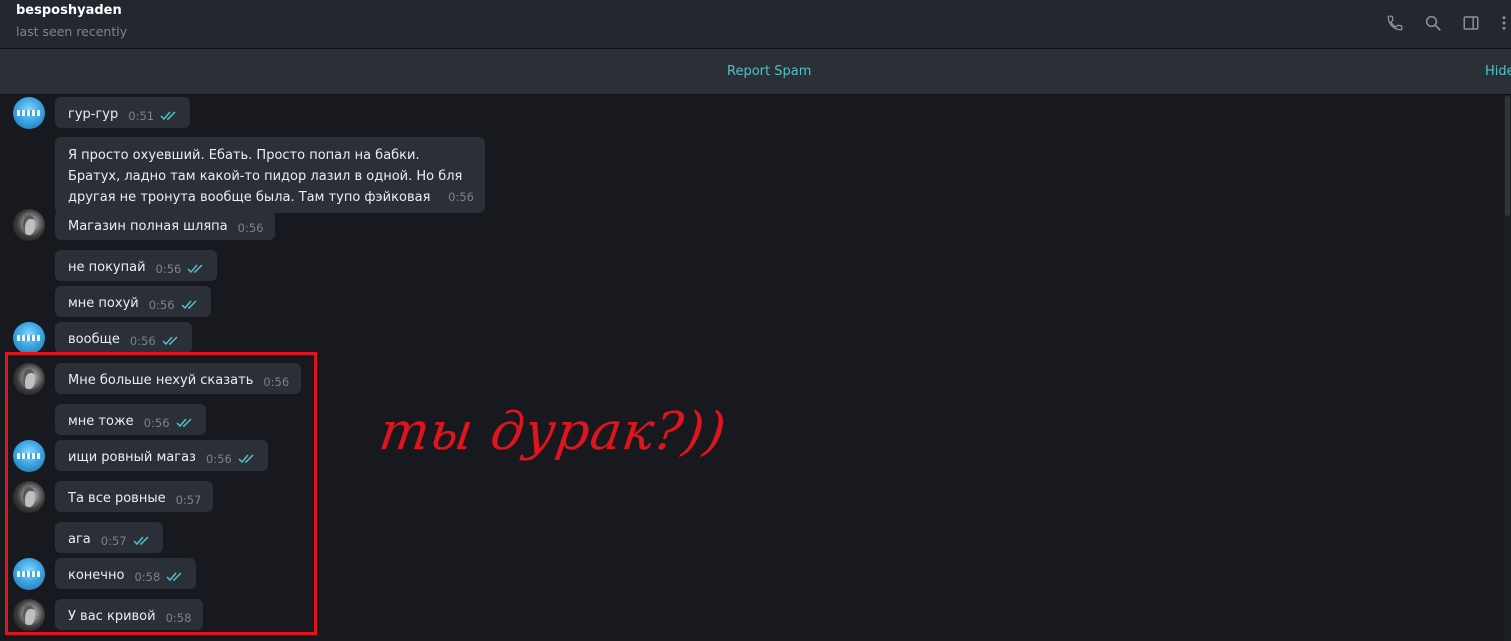 This screenshot has height=641, width=1511. What do you see at coordinates (553, 432) in the screenshot?
I see `annotation-text: ты дурак?))` at bounding box center [553, 432].